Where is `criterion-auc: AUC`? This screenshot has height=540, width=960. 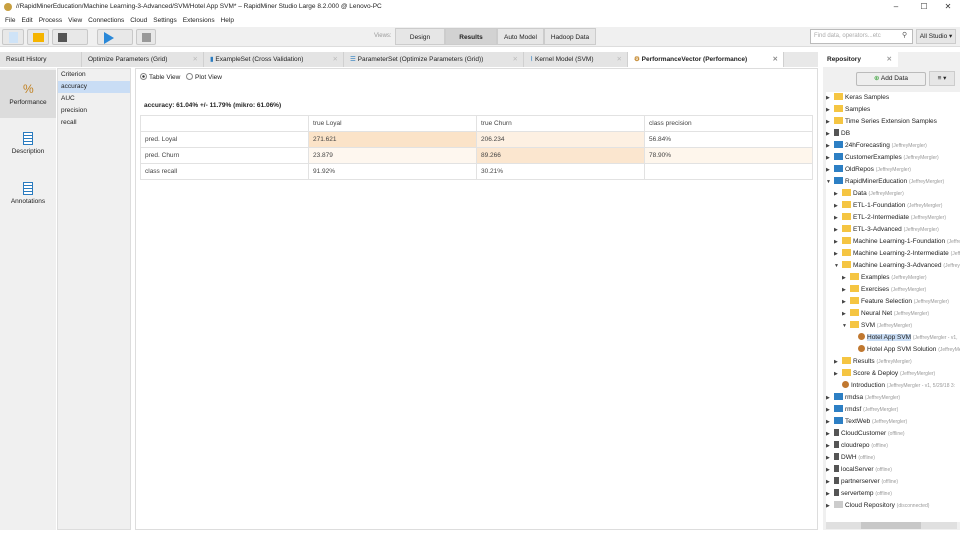 criterion-auc: AUC is located at coordinates (94, 99).